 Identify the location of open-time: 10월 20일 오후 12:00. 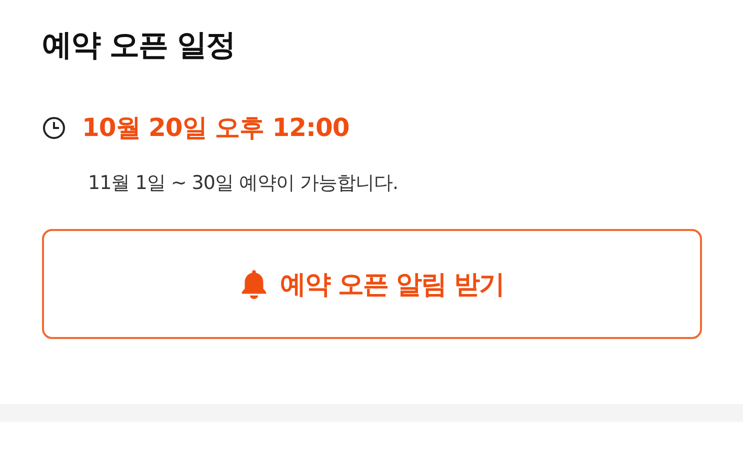
(216, 128).